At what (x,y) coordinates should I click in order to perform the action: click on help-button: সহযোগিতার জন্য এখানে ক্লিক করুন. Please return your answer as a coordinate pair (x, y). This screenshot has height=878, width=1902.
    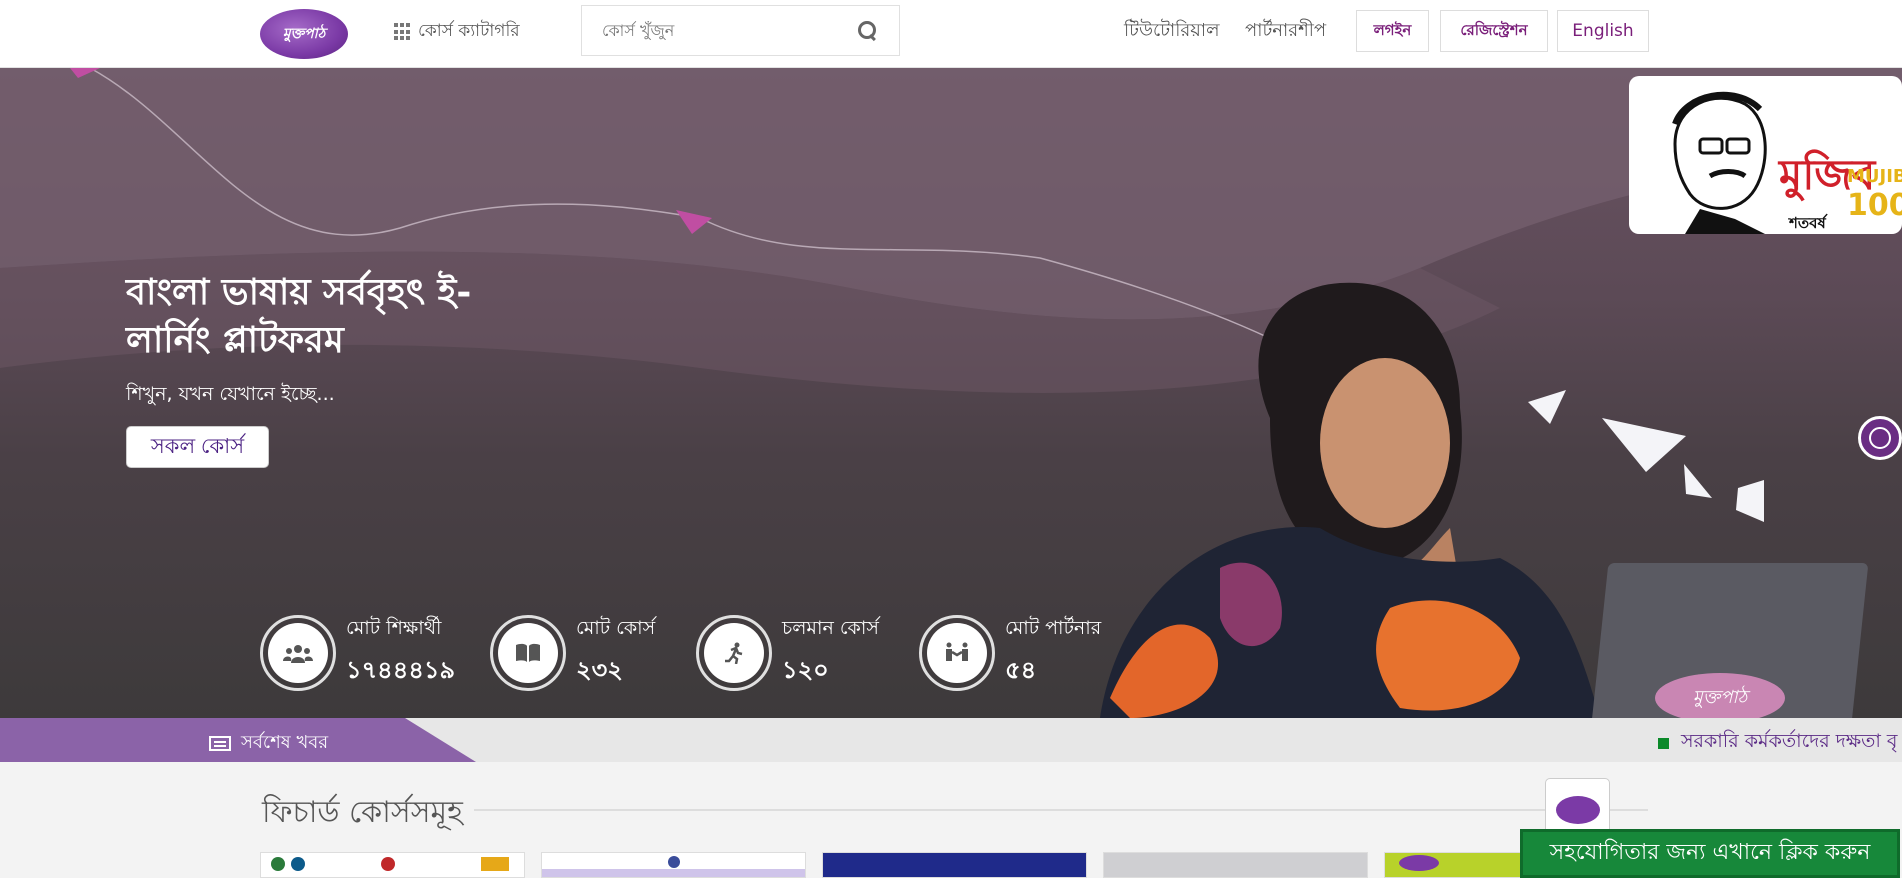
    Looking at the image, I should click on (1710, 853).